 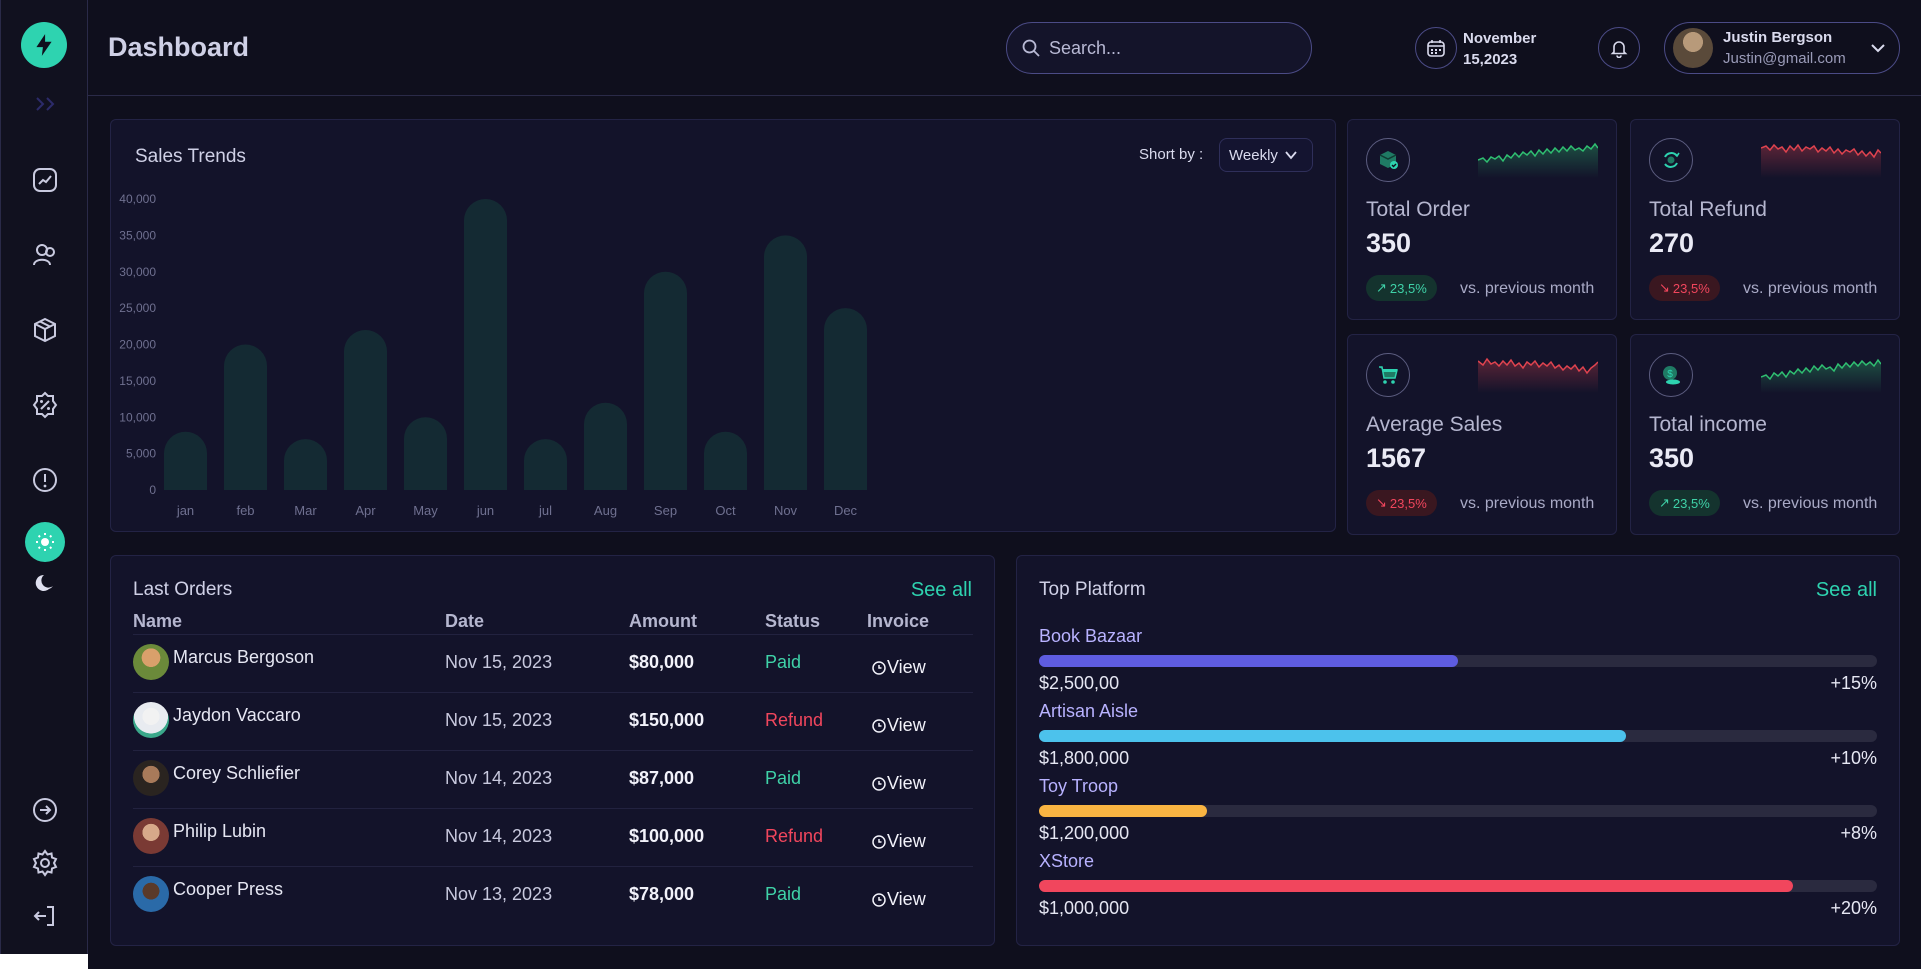 I want to click on y-tick-label: 20,000, so click(x=137, y=345).